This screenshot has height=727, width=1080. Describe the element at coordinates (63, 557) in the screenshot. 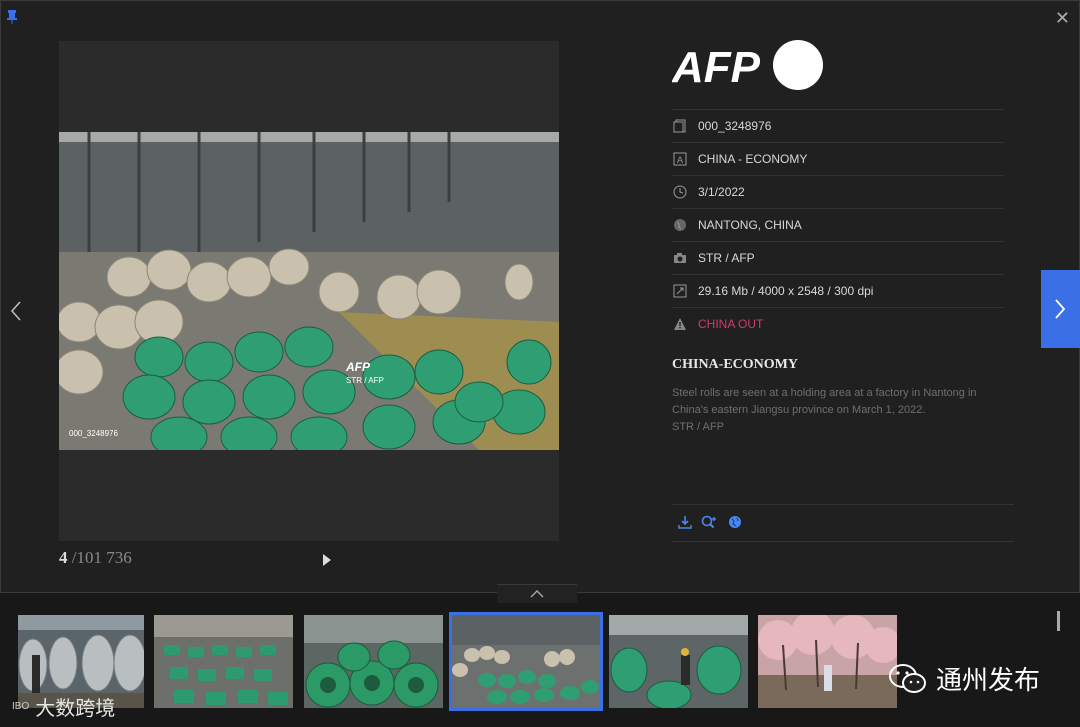

I see `counter-current: 4` at that location.